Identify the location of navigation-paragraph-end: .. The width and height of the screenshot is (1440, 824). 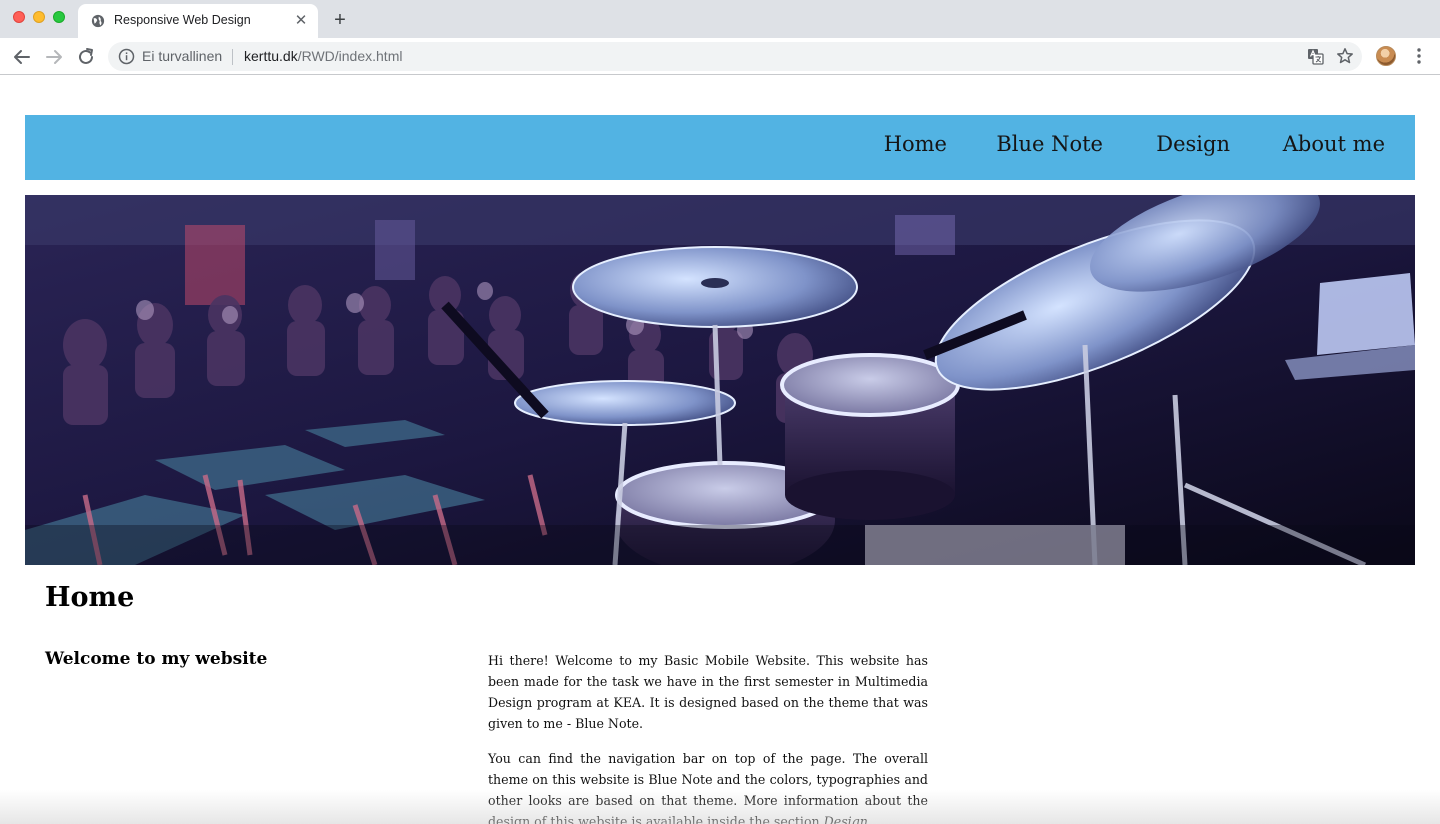
(869, 819).